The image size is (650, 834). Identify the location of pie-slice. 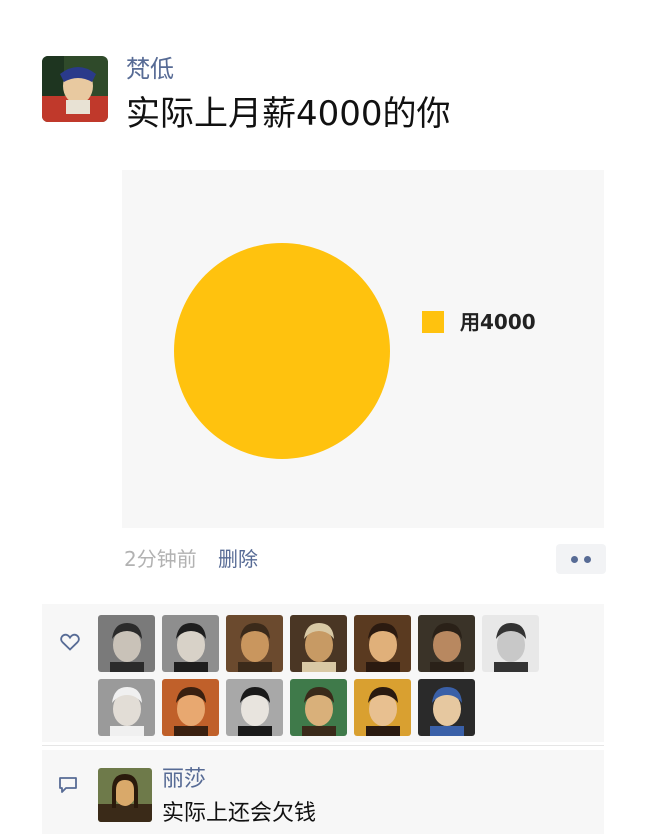
(282, 351).